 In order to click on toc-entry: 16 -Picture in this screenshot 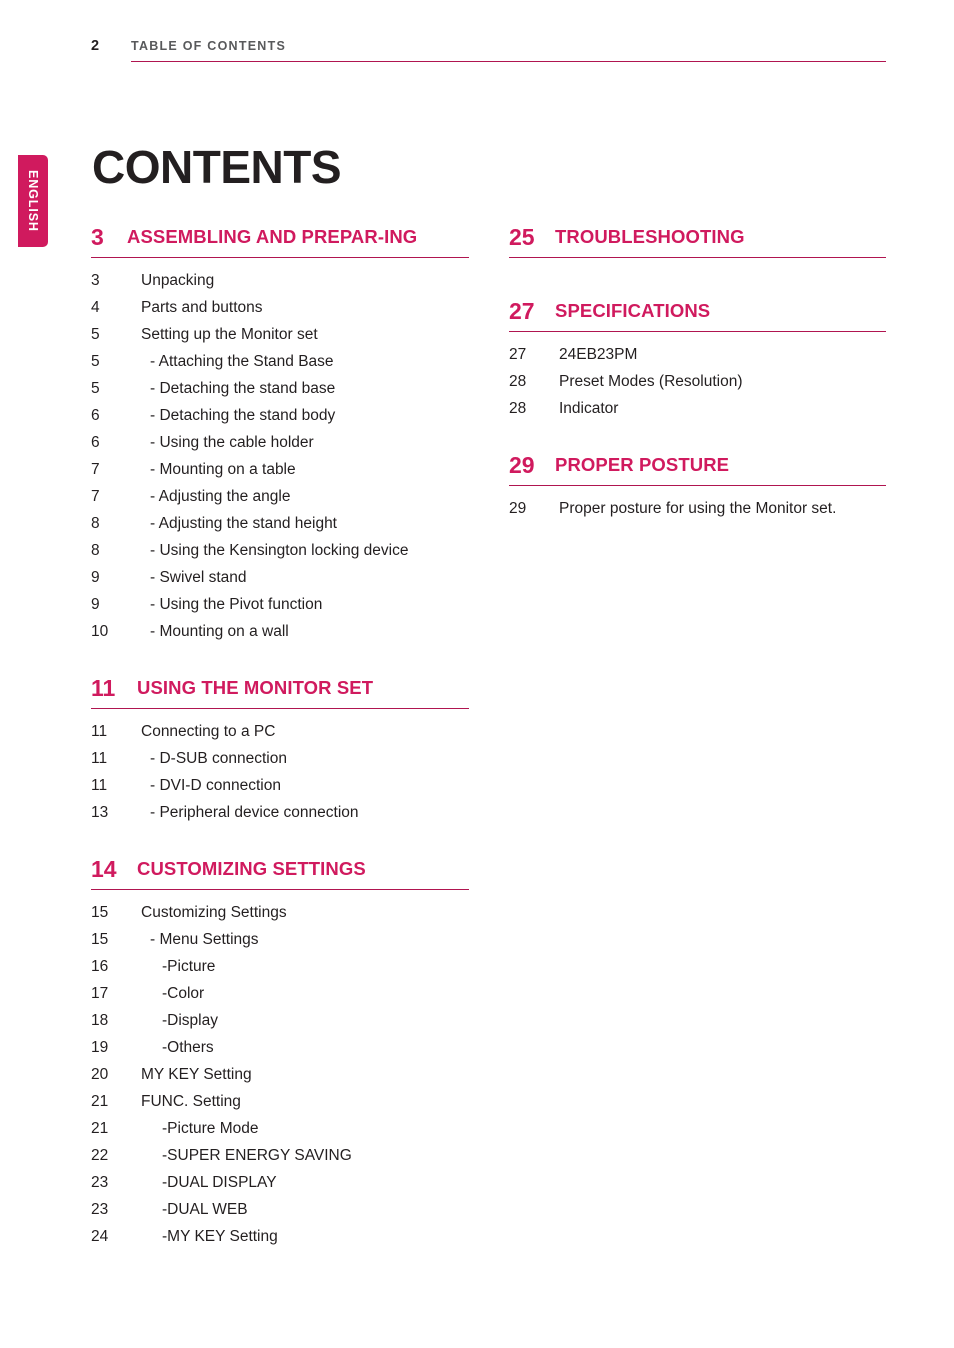, I will do `click(280, 966)`.